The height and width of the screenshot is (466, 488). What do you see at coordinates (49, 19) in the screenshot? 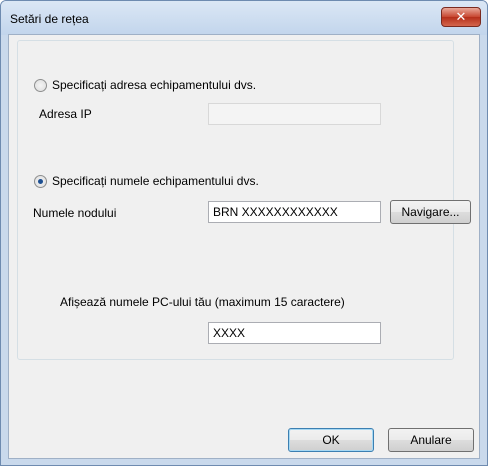
I see `window-title: Setări de rețea` at bounding box center [49, 19].